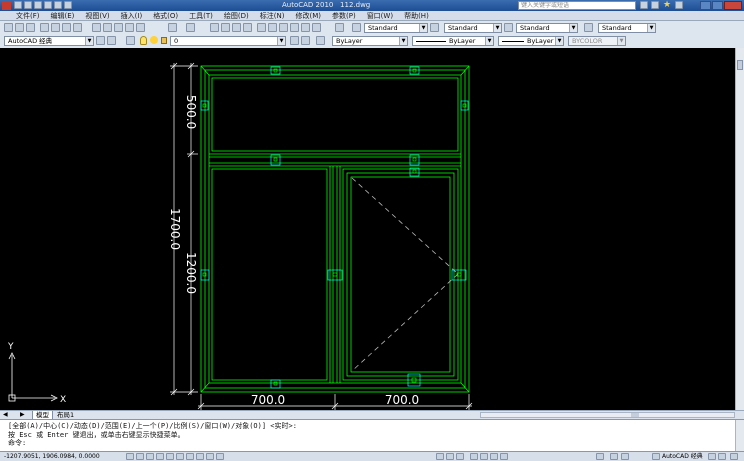 This screenshot has height=461, width=744. I want to click on color-select: ByLayer ▼, so click(370, 41).